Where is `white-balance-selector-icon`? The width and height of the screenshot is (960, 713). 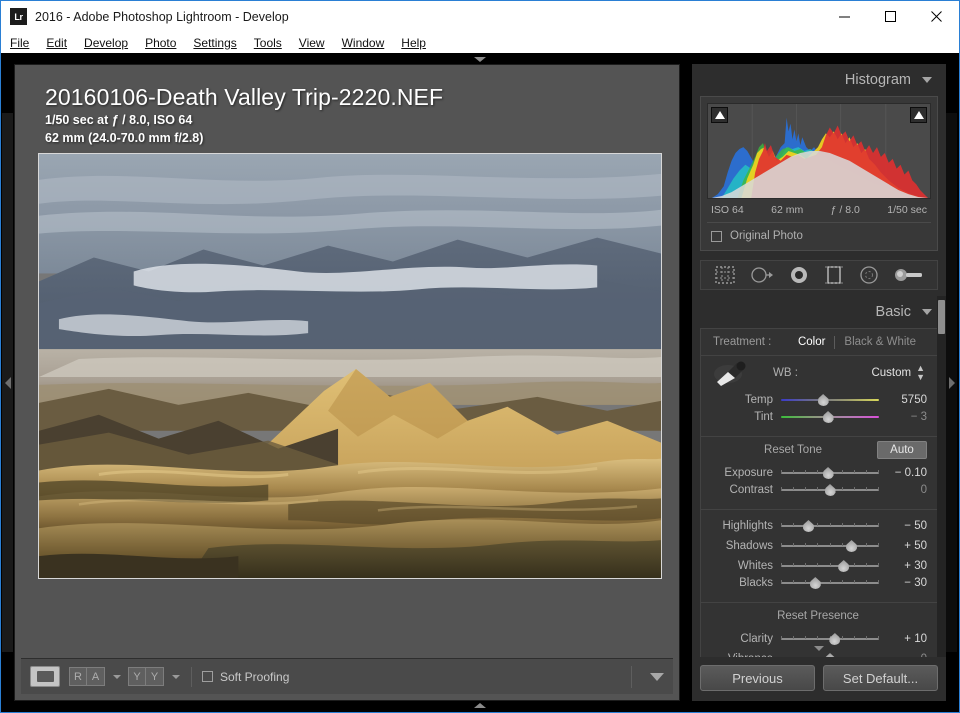 white-balance-selector-icon is located at coordinates (733, 373).